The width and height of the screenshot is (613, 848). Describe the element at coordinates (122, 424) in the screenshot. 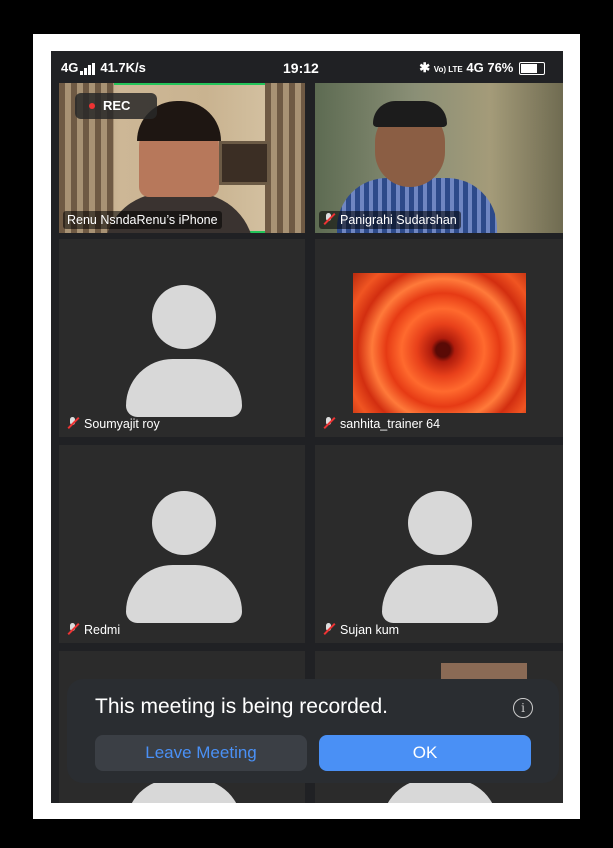

I see `participant-name: Soumyajit roy` at that location.